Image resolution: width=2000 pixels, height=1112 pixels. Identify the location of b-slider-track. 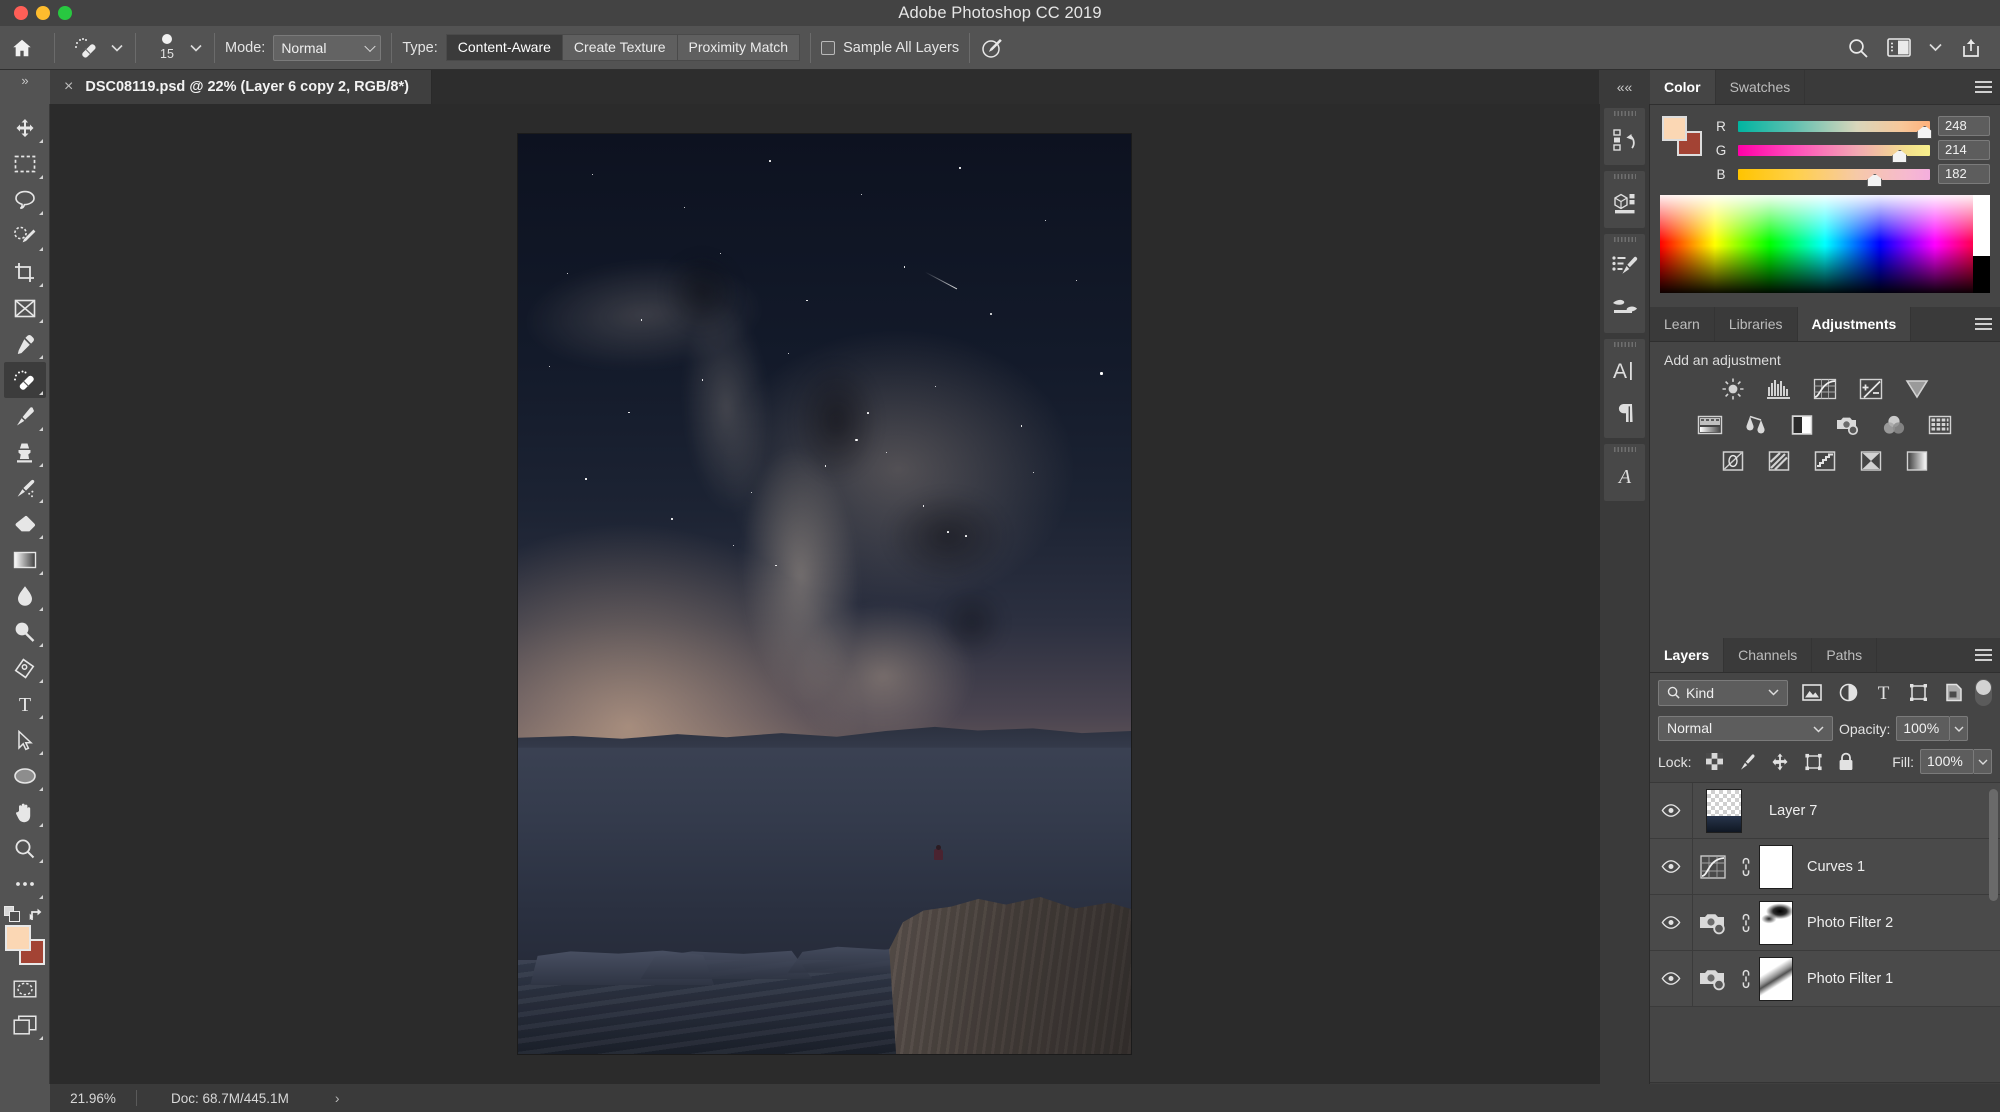
(1834, 177).